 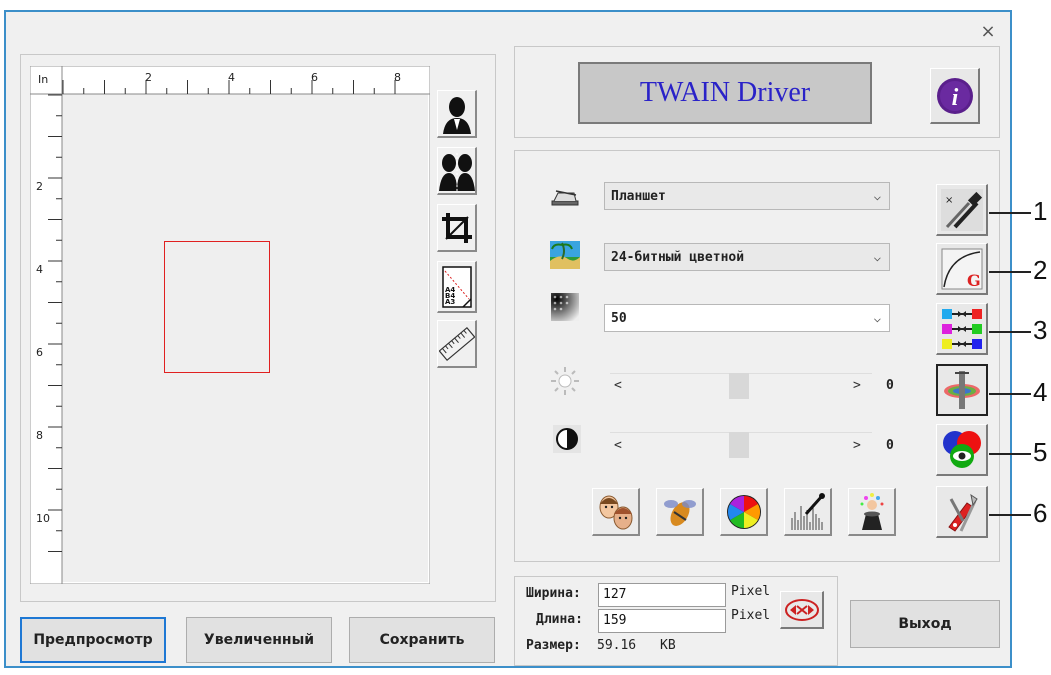 I want to click on svg-text: i, so click(x=954, y=98).